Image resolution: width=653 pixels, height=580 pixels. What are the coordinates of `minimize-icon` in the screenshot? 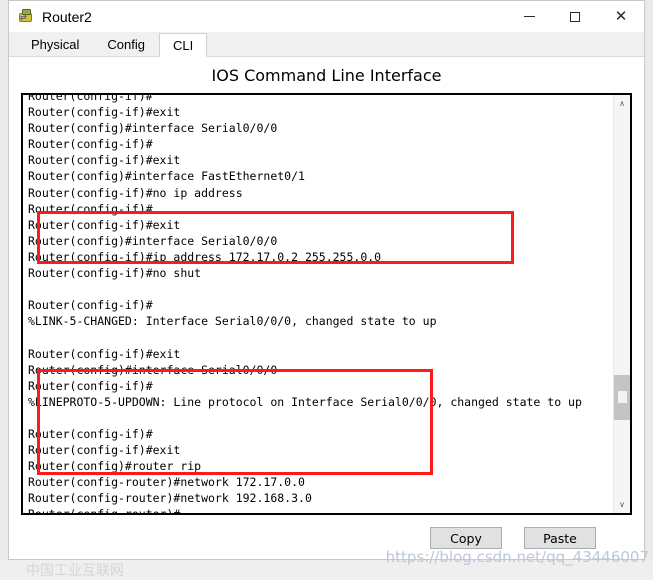 It's located at (529, 16).